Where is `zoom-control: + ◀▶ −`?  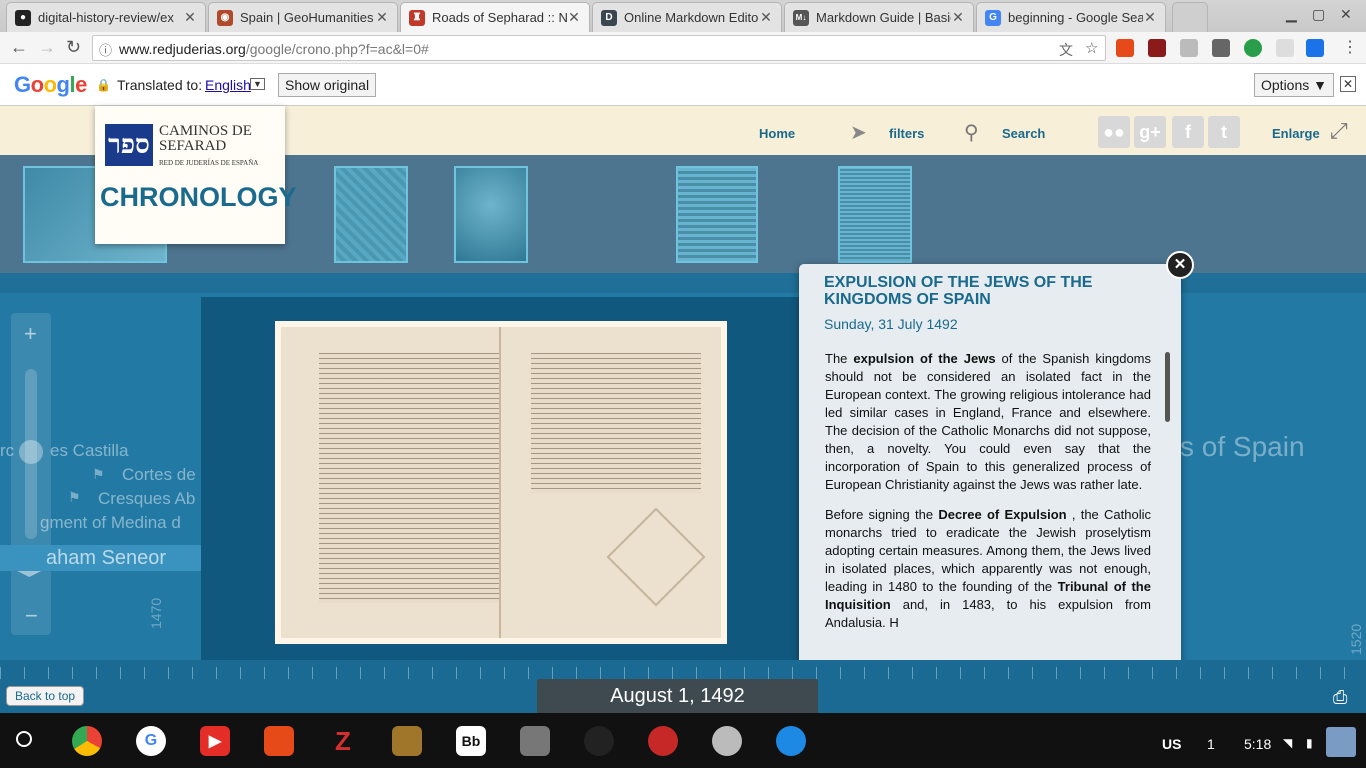
zoom-control: + ◀▶ − is located at coordinates (31, 474).